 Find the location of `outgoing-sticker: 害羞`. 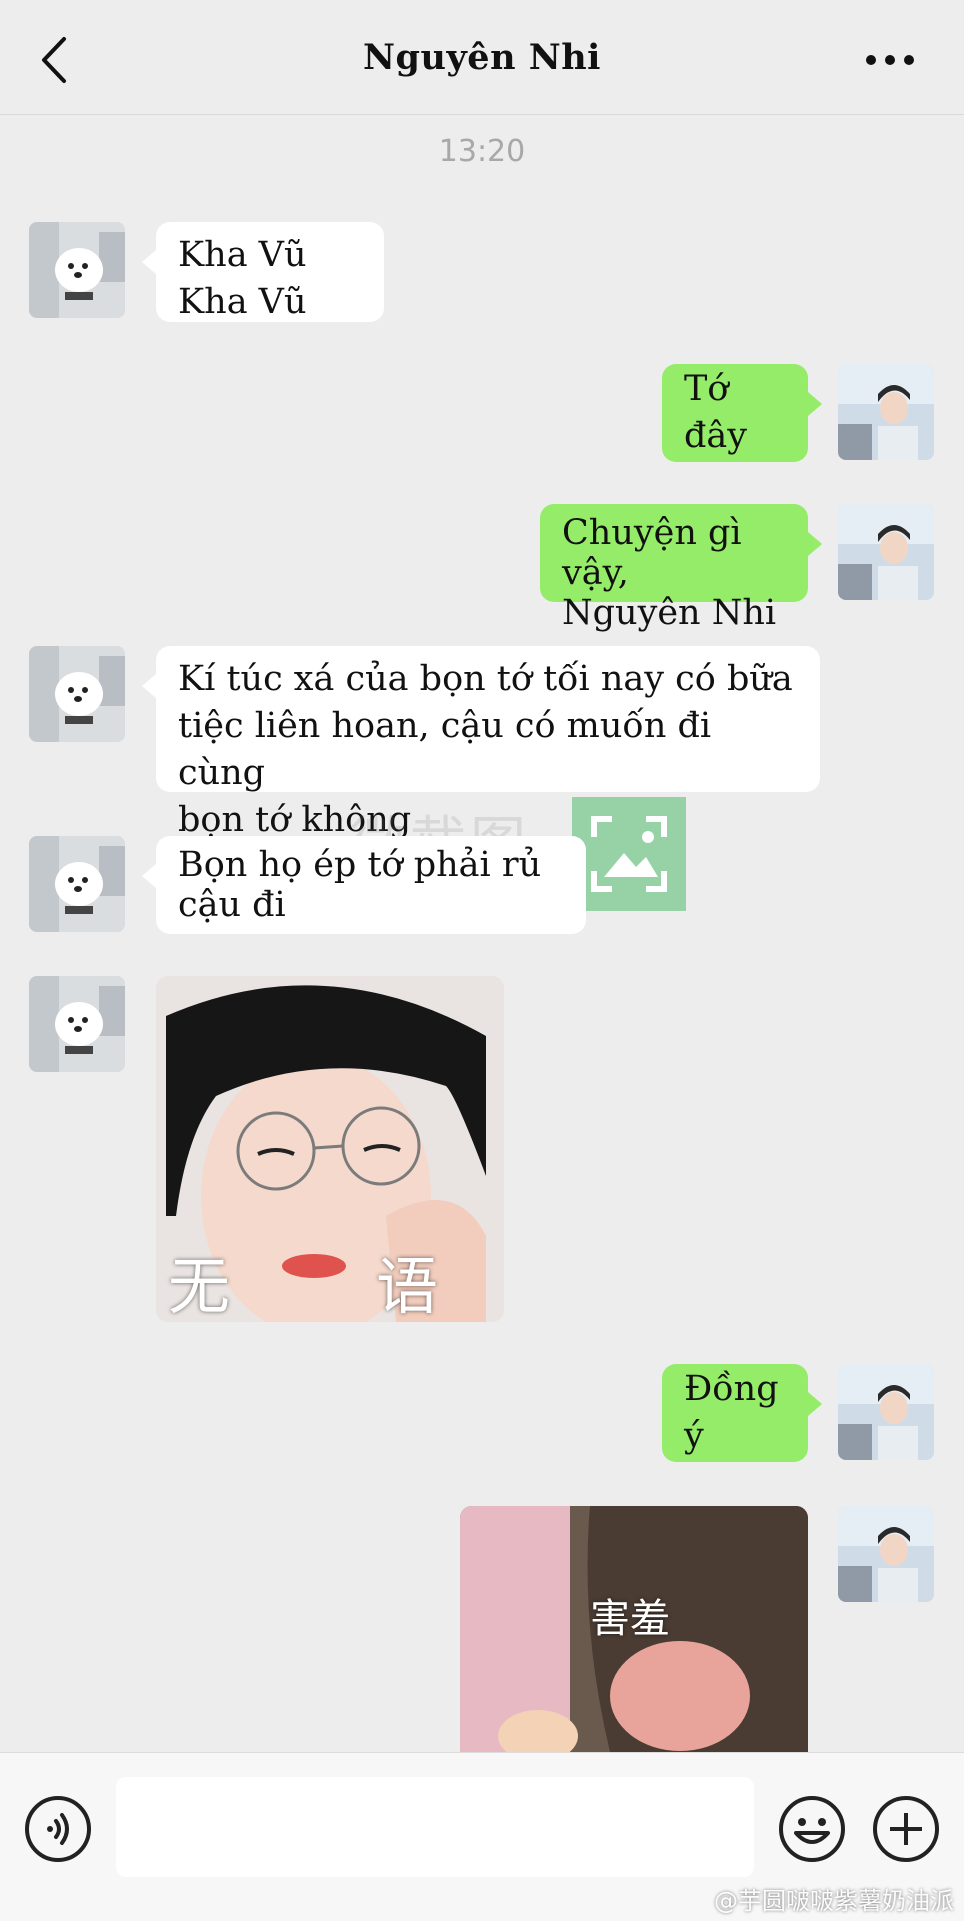

outgoing-sticker: 害羞 is located at coordinates (634, 1629).